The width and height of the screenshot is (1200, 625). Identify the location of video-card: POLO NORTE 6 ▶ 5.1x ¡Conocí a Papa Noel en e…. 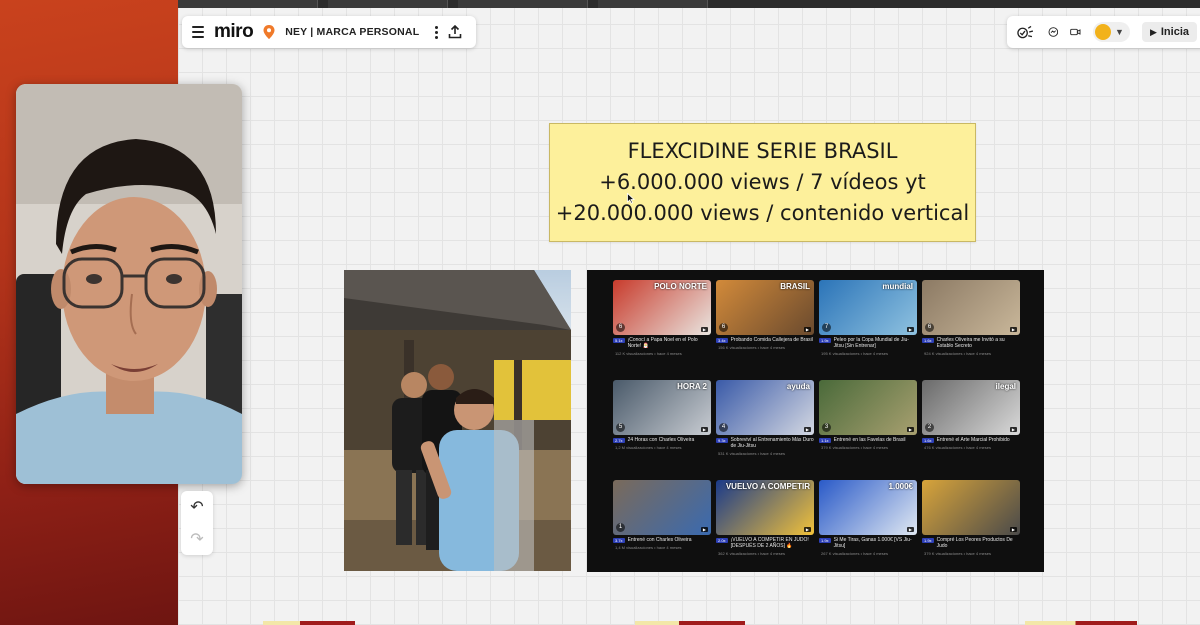
(662, 327).